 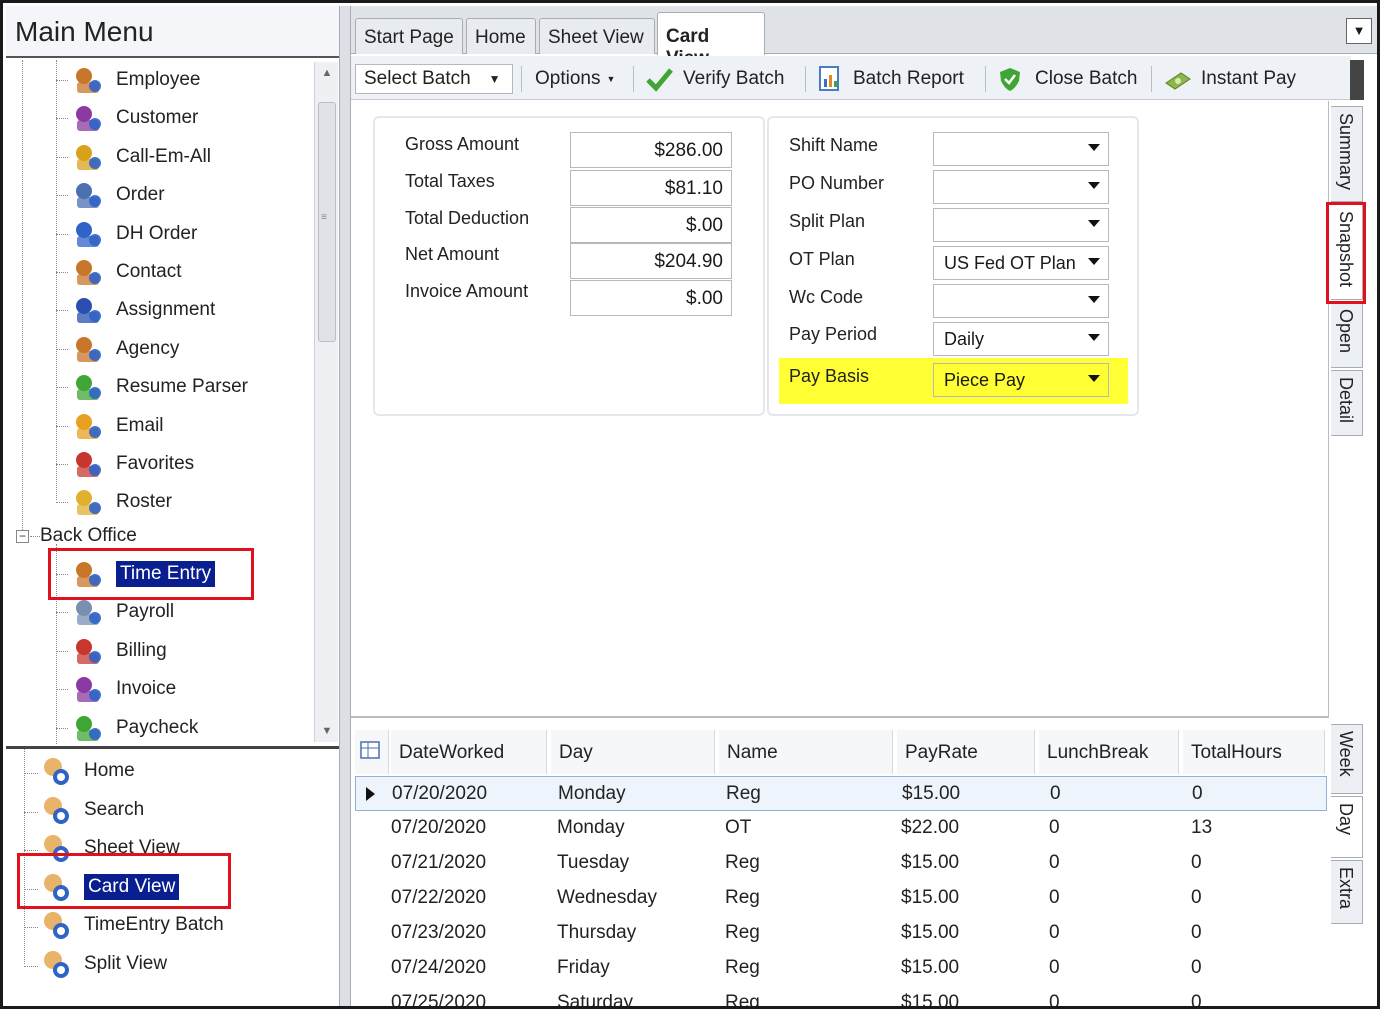 I want to click on pay-period-select: Daily, so click(x=1021, y=339).